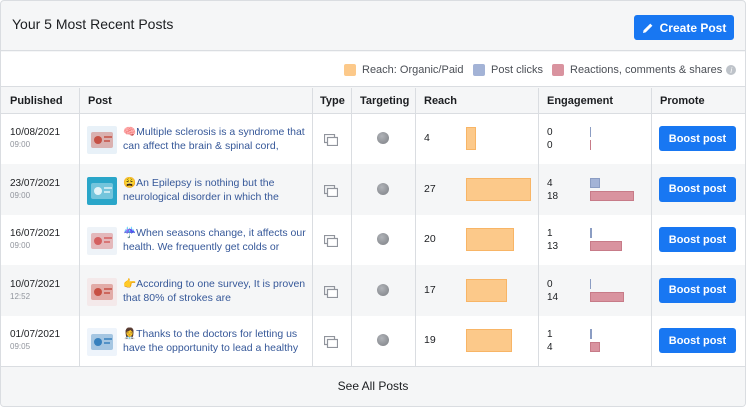 The height and width of the screenshot is (407, 746). Describe the element at coordinates (553, 297) in the screenshot. I see `reactions-value: 14` at that location.